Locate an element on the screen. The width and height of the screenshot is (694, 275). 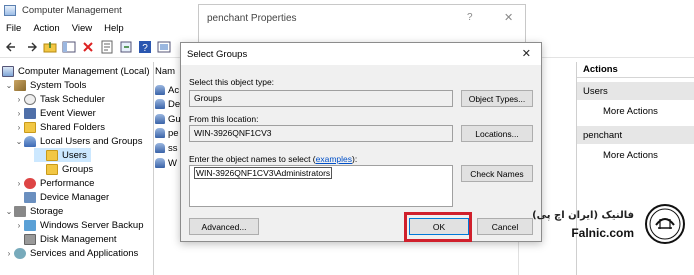
object-type-label: Select this object type: is located at coordinates (232, 82).